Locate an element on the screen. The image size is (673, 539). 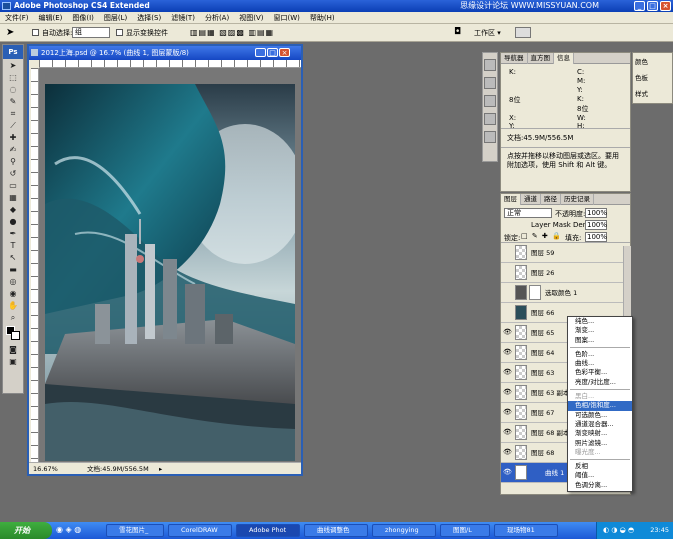
menu-image: 图像(I) is located at coordinates (83, 18).